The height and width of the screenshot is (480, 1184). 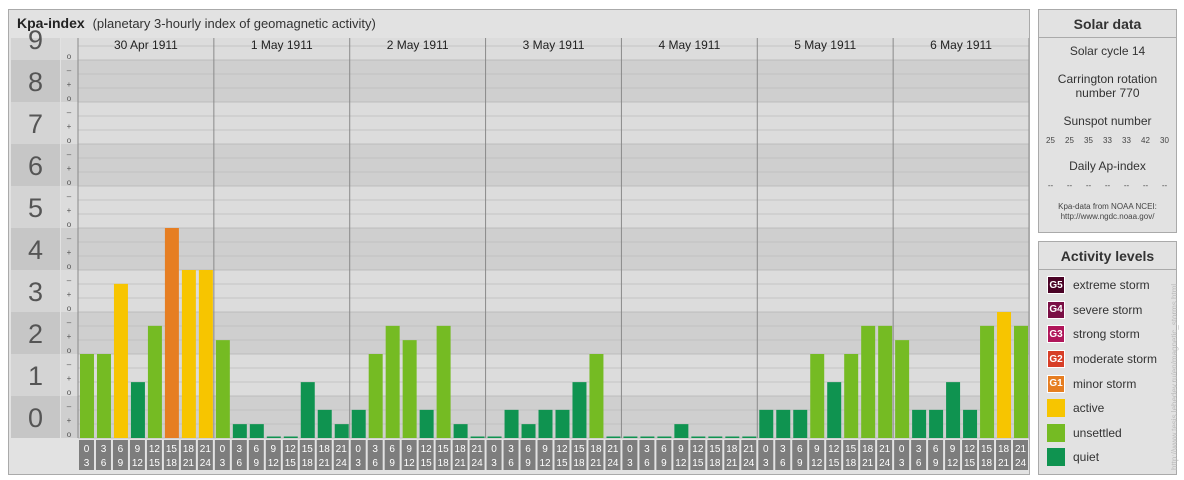 What do you see at coordinates (1145, 140) in the screenshot?
I see `sunspot-value: 42` at bounding box center [1145, 140].